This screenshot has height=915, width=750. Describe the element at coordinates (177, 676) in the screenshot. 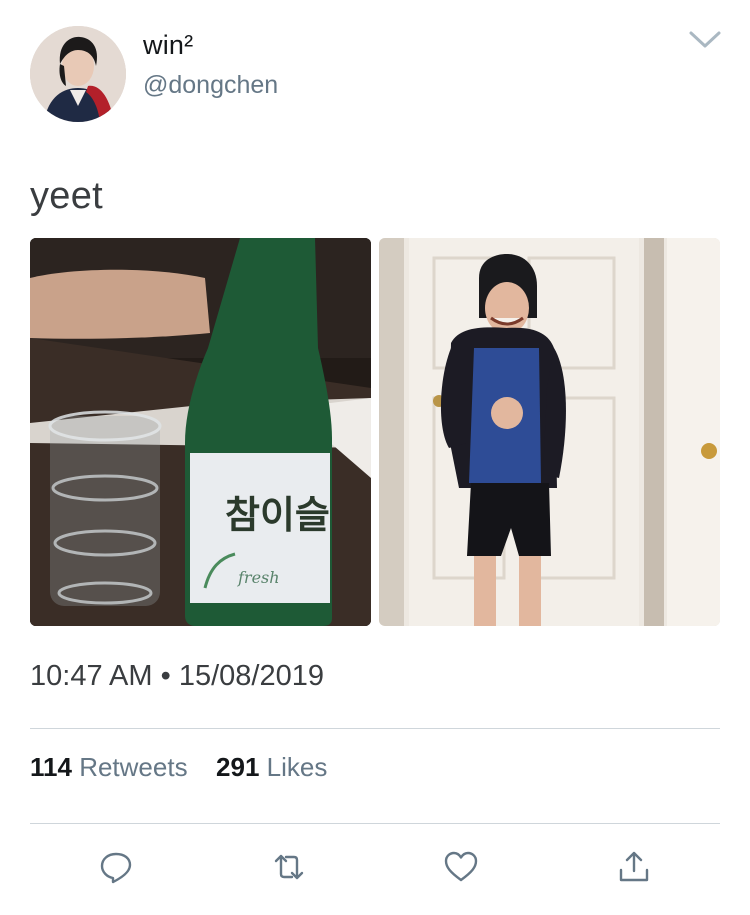

I see `tweet-timestamp: 10:47 AM • 15/08/2019` at that location.